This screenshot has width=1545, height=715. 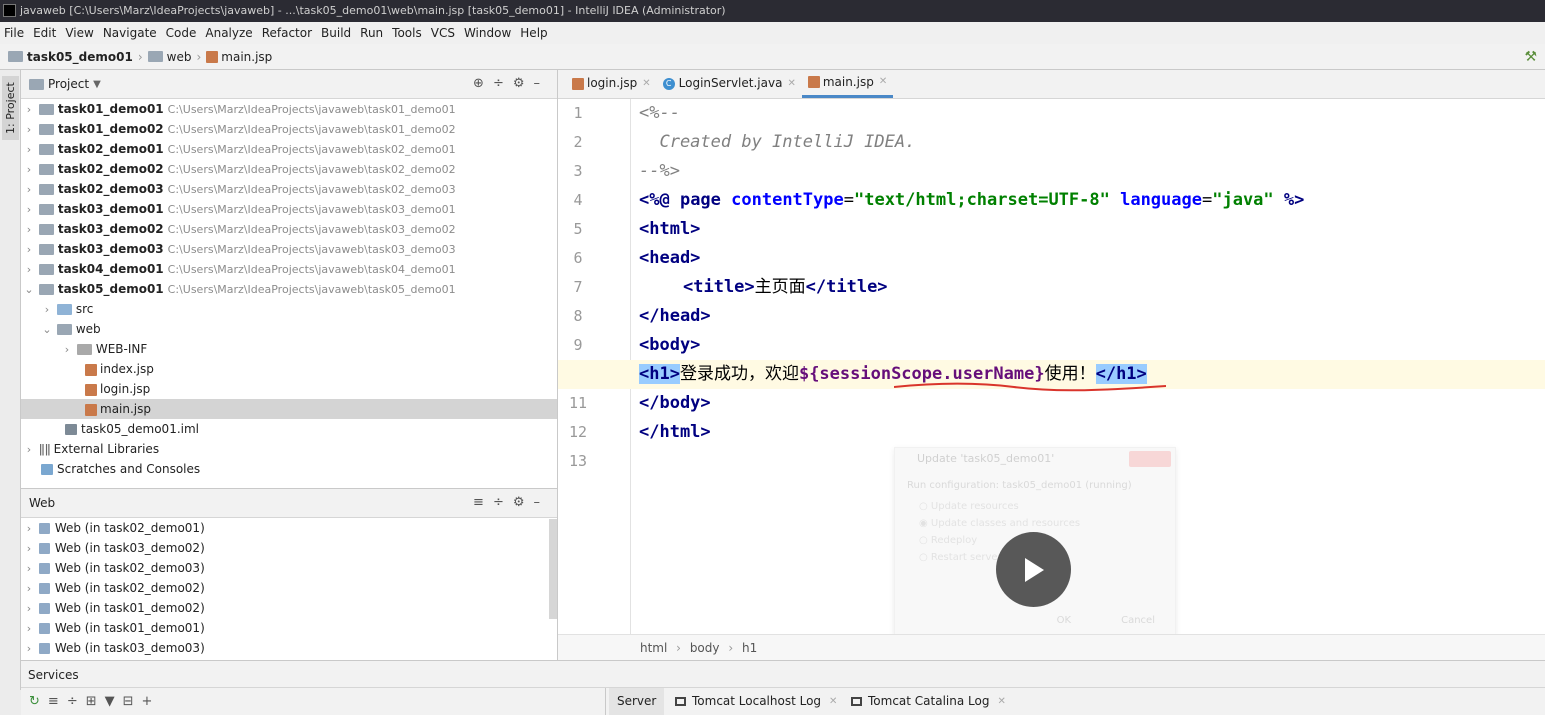 I want to click on project-panel-title: Project, so click(x=68, y=84).